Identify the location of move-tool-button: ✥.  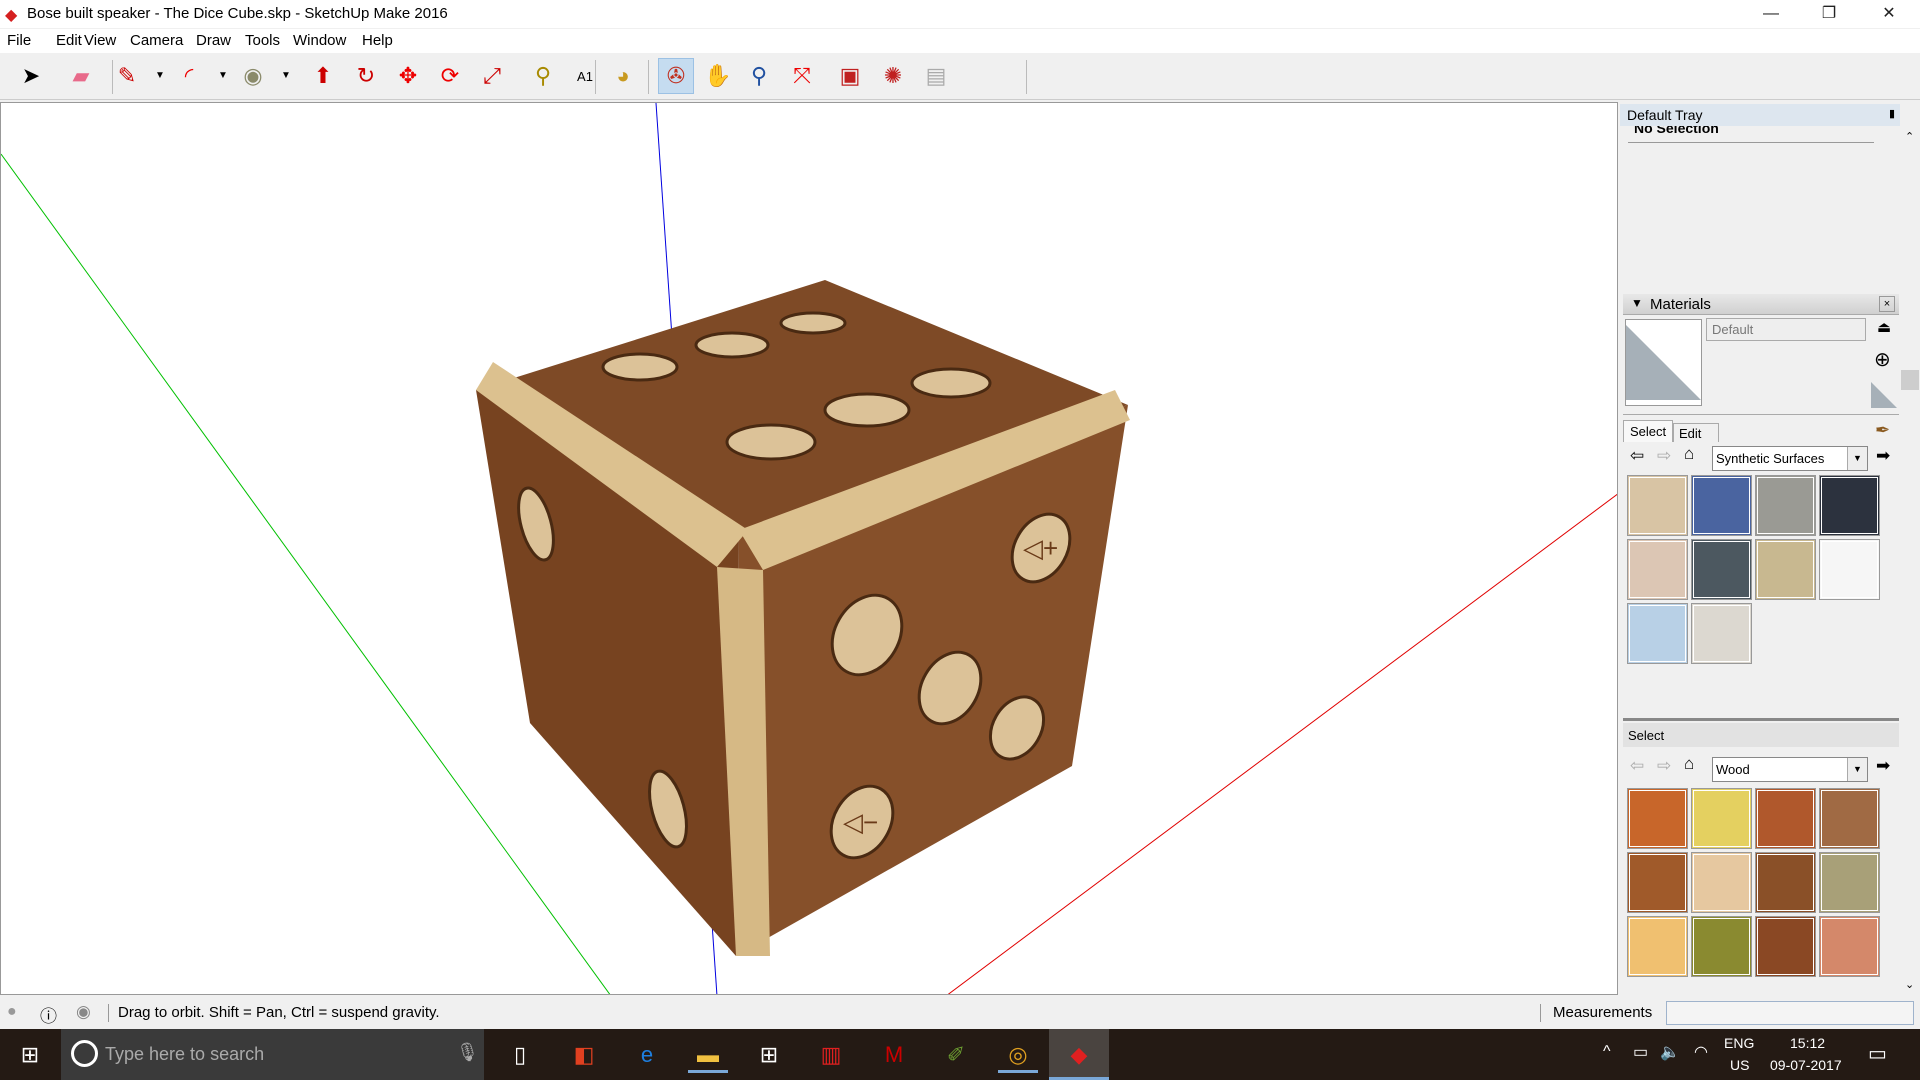
(408, 76).